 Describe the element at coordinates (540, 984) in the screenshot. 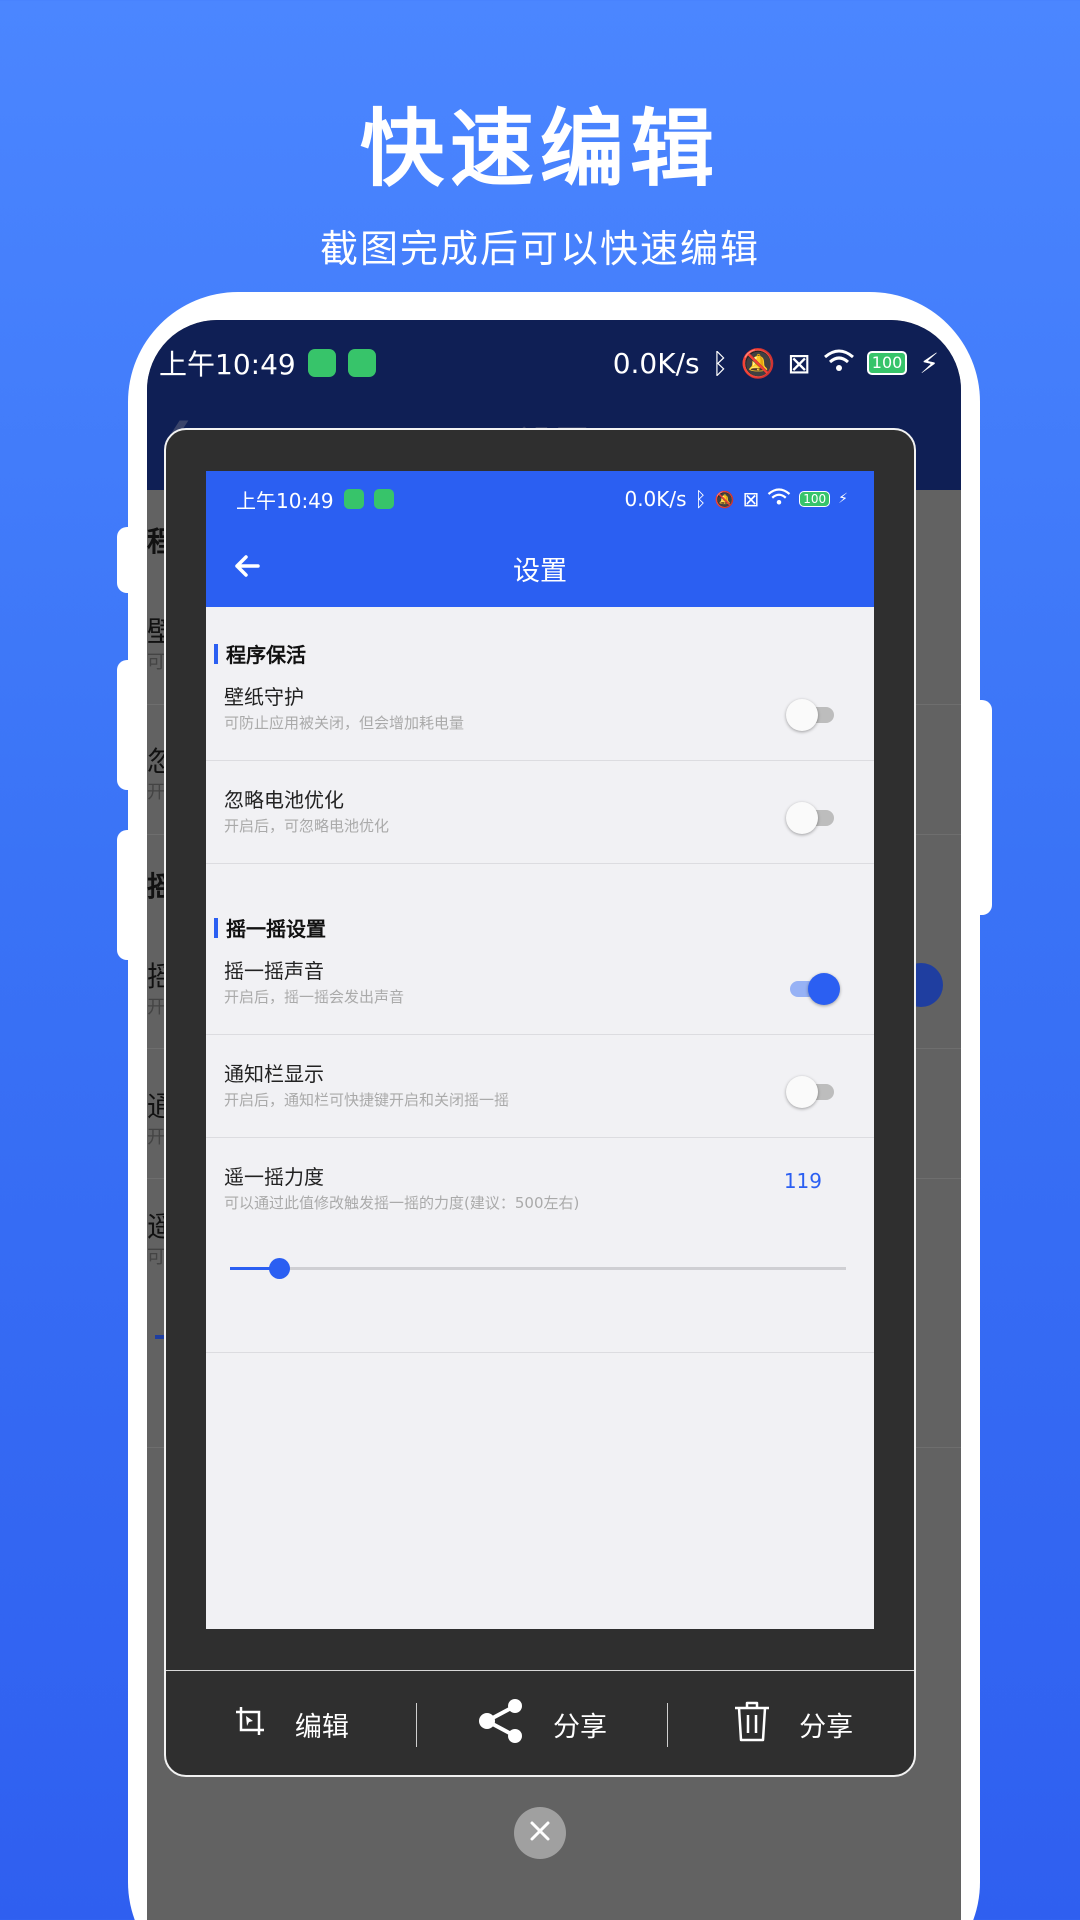

I see `setting-shake-sound: 摇一摇声音 开启后，摇一摇会发出声音` at that location.